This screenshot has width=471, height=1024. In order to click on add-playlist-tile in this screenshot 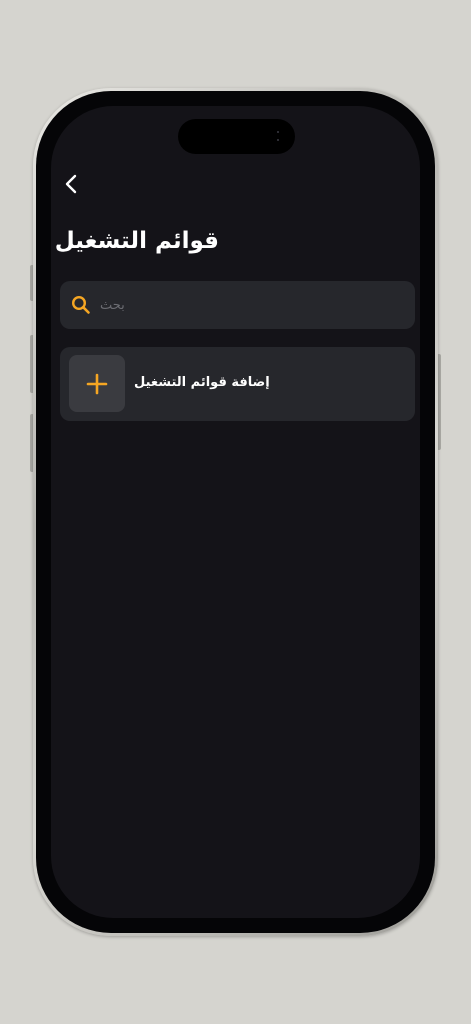, I will do `click(97, 383)`.